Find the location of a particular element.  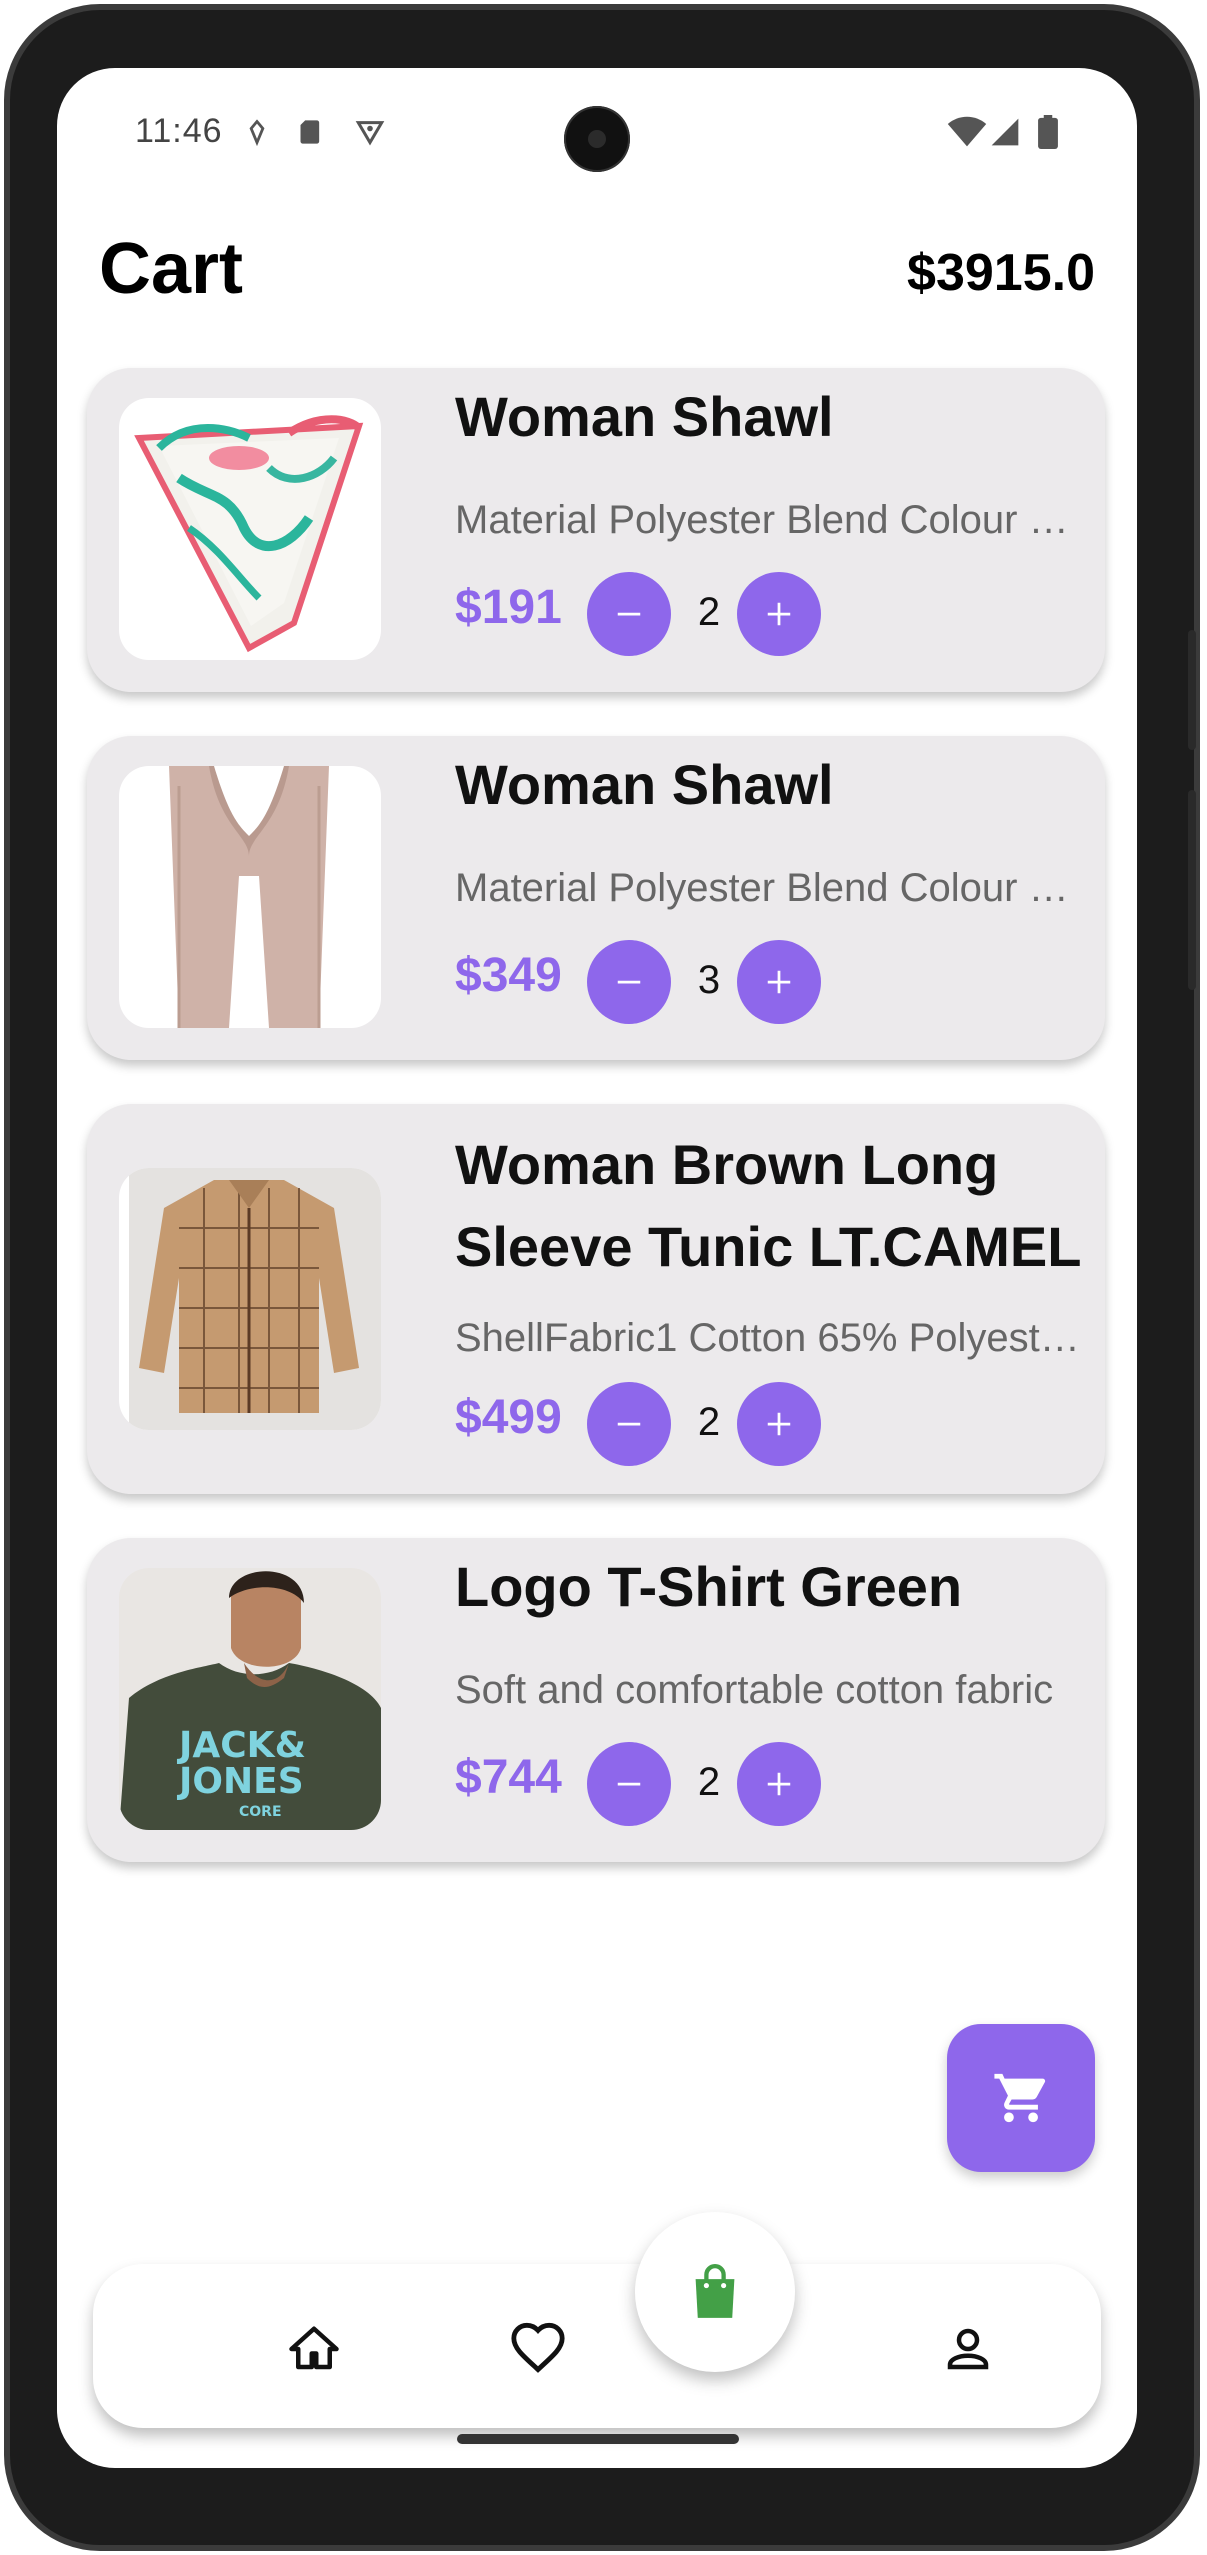

product-price: $191 is located at coordinates (508, 607).